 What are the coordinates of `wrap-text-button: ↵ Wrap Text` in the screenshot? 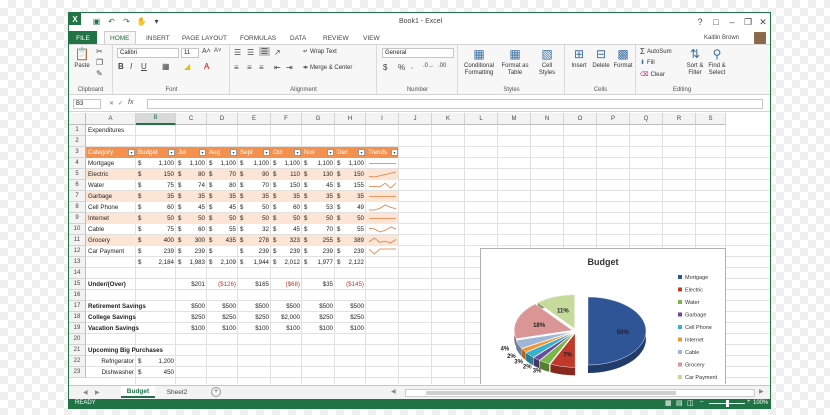 It's located at (320, 52).